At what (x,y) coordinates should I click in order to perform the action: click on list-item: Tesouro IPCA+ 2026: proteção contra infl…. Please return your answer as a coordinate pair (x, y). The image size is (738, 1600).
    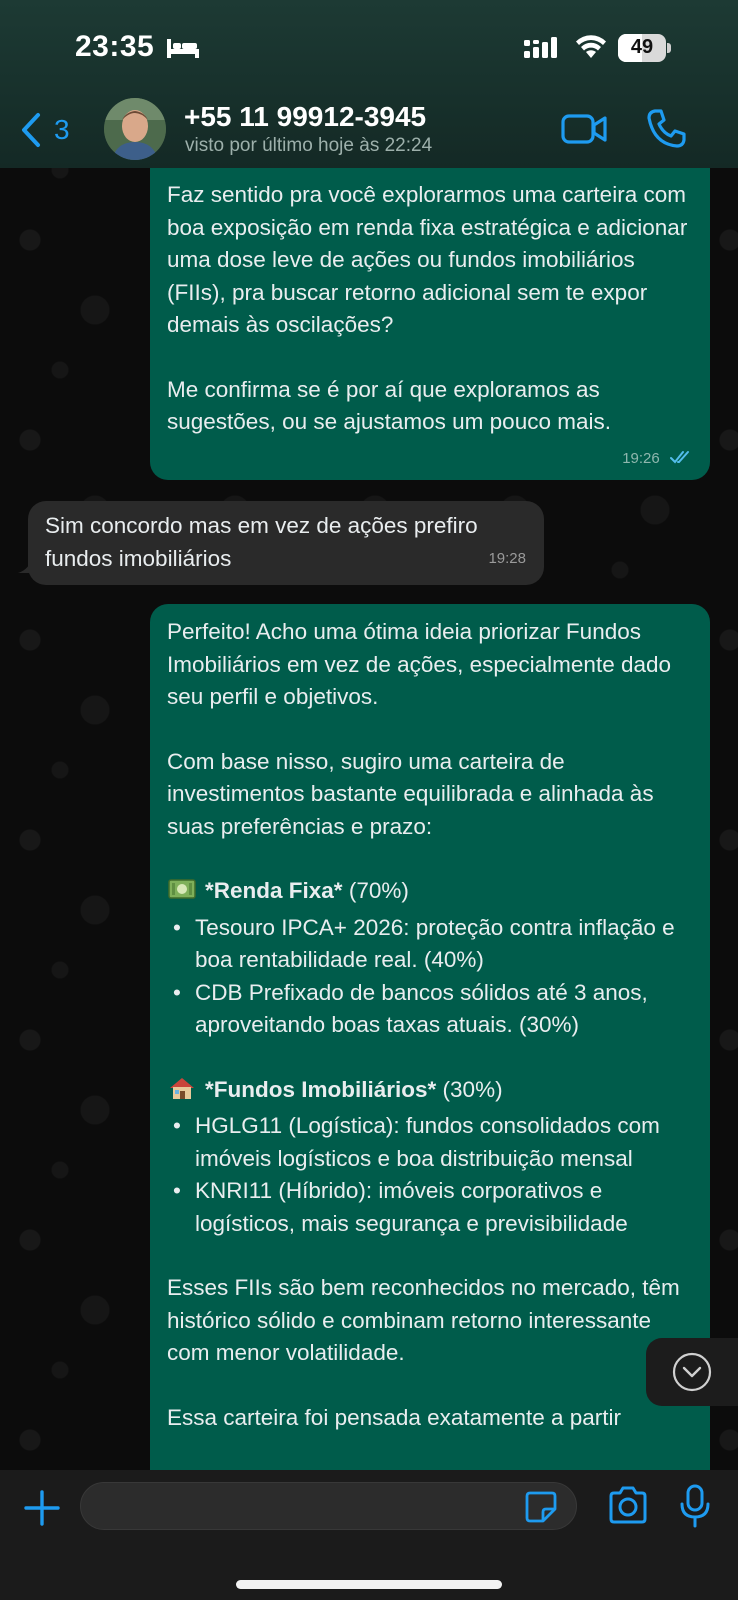
    Looking at the image, I should click on (429, 944).